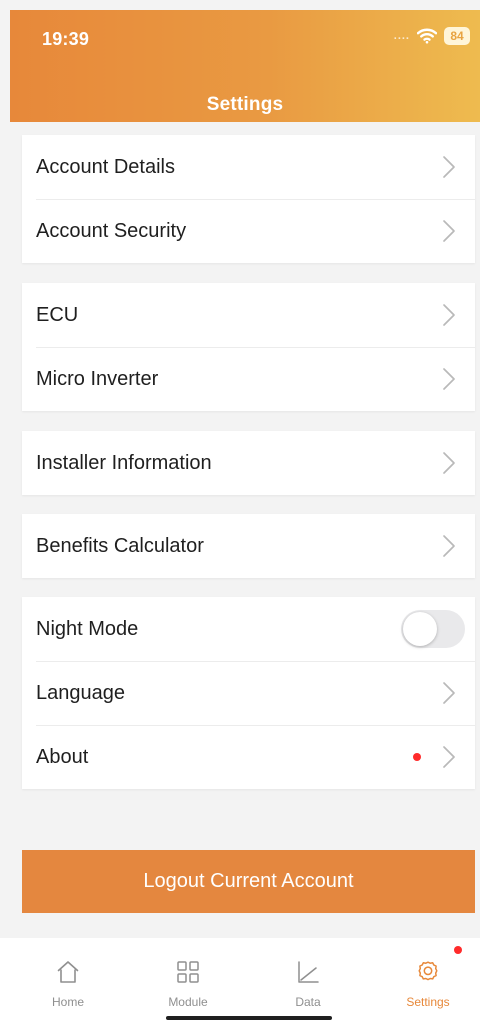  I want to click on battery-level: 84, so click(457, 36).